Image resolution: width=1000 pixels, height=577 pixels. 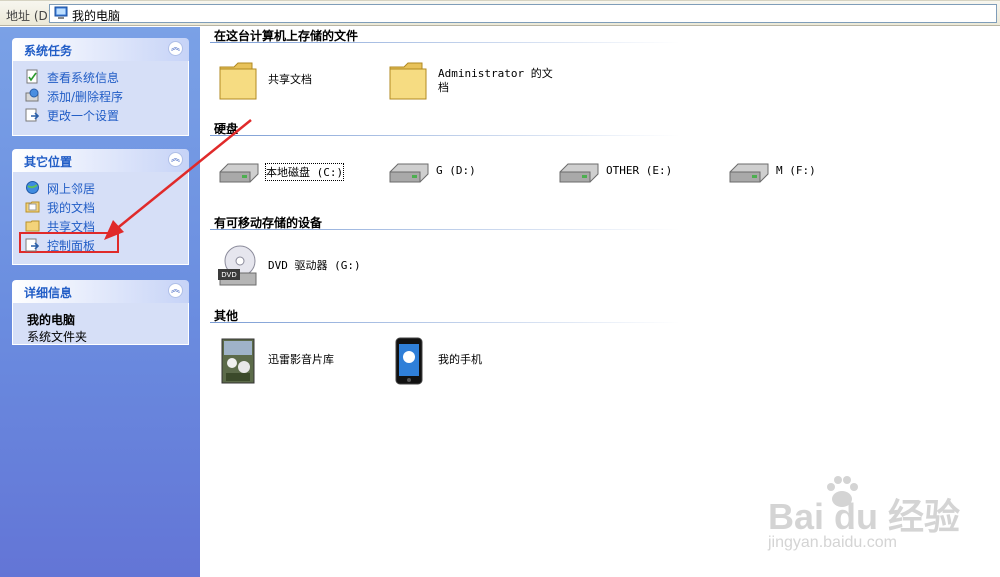 I want to click on system-tasks-header: 系统任务 ︽, so click(x=100, y=49).